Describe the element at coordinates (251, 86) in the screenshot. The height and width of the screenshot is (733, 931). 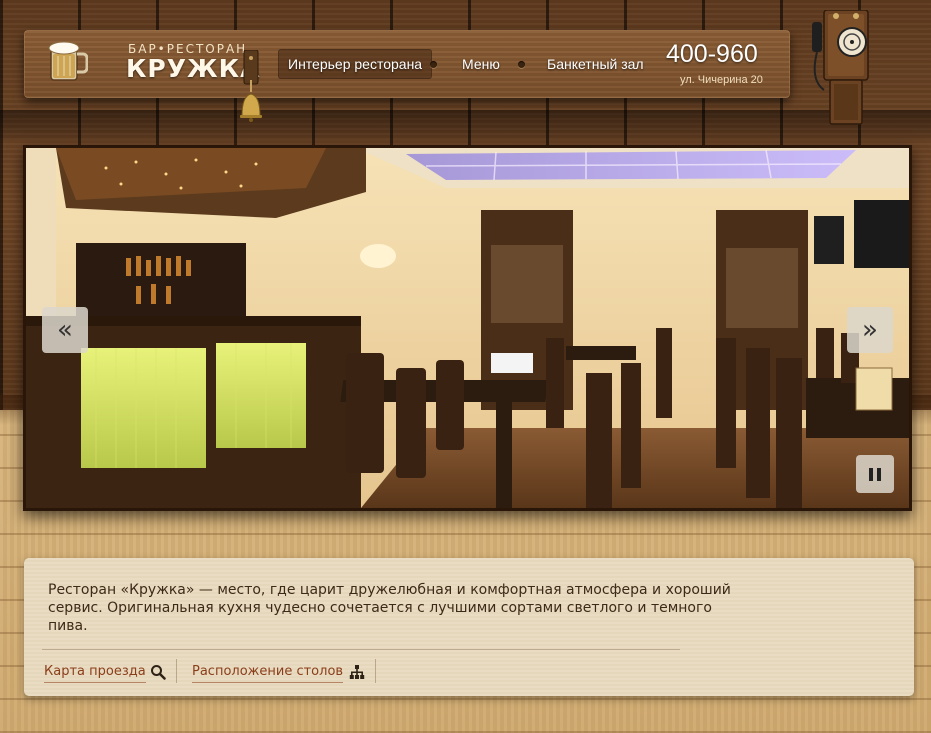
I see `bell-icon` at that location.